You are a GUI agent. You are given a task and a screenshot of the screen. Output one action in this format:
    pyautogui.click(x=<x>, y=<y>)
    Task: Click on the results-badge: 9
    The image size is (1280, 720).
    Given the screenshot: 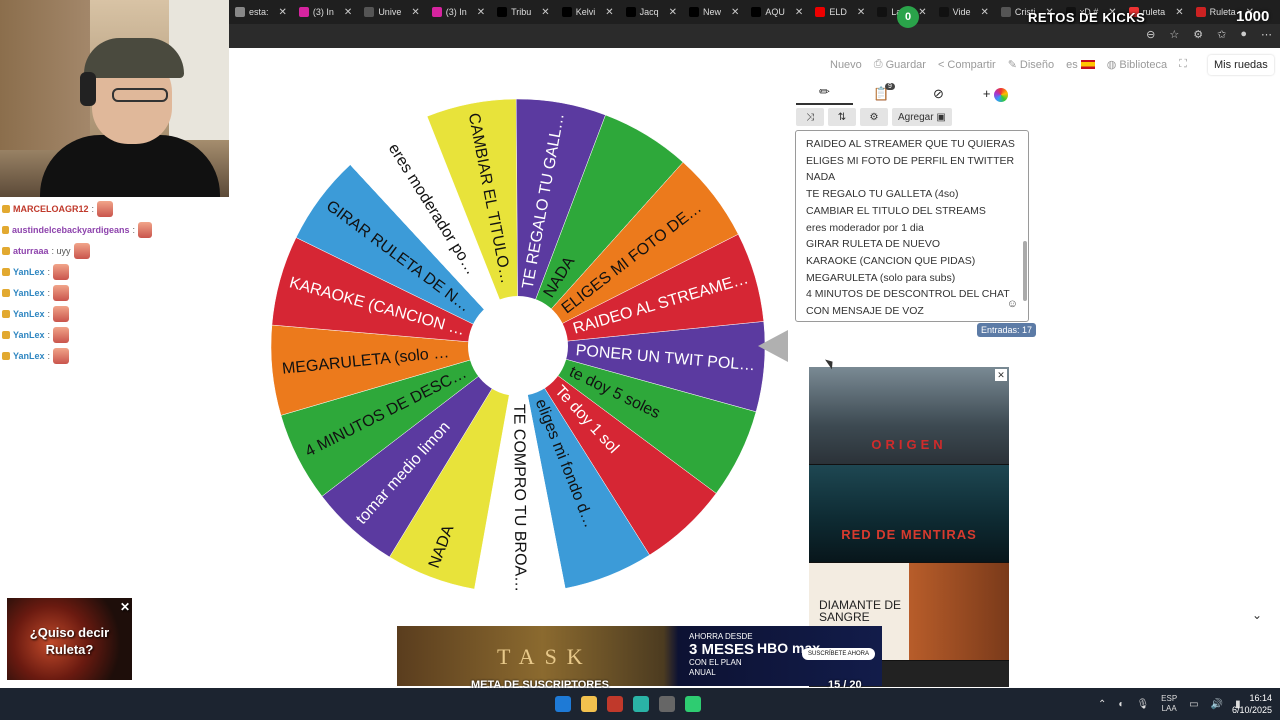 What is the action you would take?
    pyautogui.click(x=890, y=86)
    